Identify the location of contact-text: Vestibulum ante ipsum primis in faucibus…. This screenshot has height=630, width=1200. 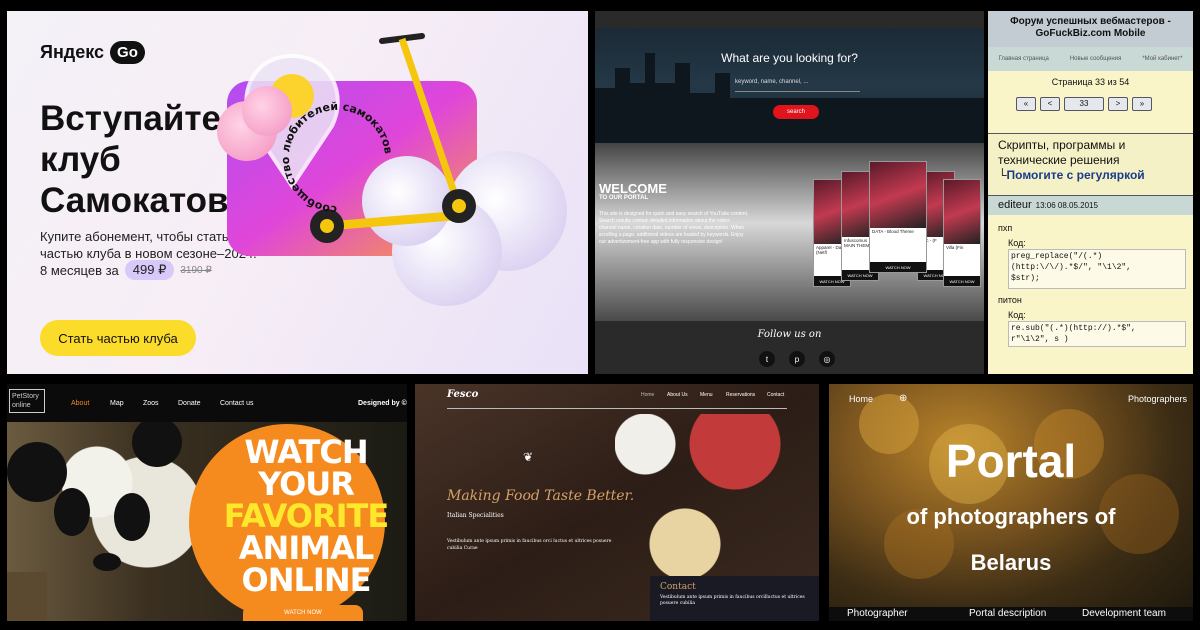
(732, 600).